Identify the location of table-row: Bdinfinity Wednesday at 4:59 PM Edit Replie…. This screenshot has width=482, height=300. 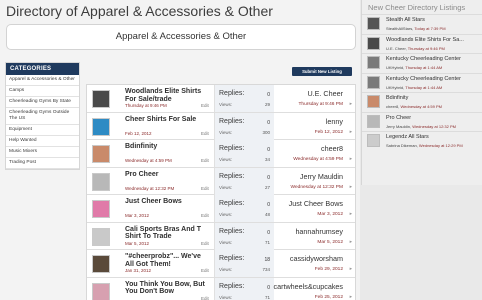
(221, 154).